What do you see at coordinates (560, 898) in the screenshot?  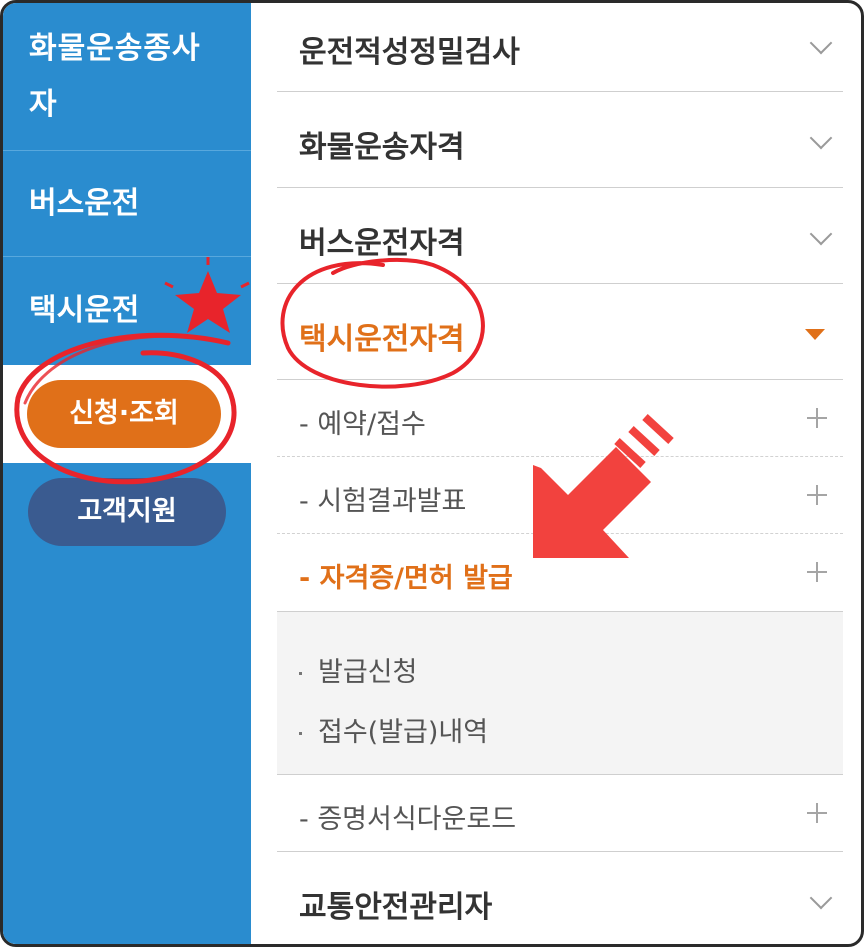 I see `menu-item-traffic-safety-manager: 교통안전관리자` at bounding box center [560, 898].